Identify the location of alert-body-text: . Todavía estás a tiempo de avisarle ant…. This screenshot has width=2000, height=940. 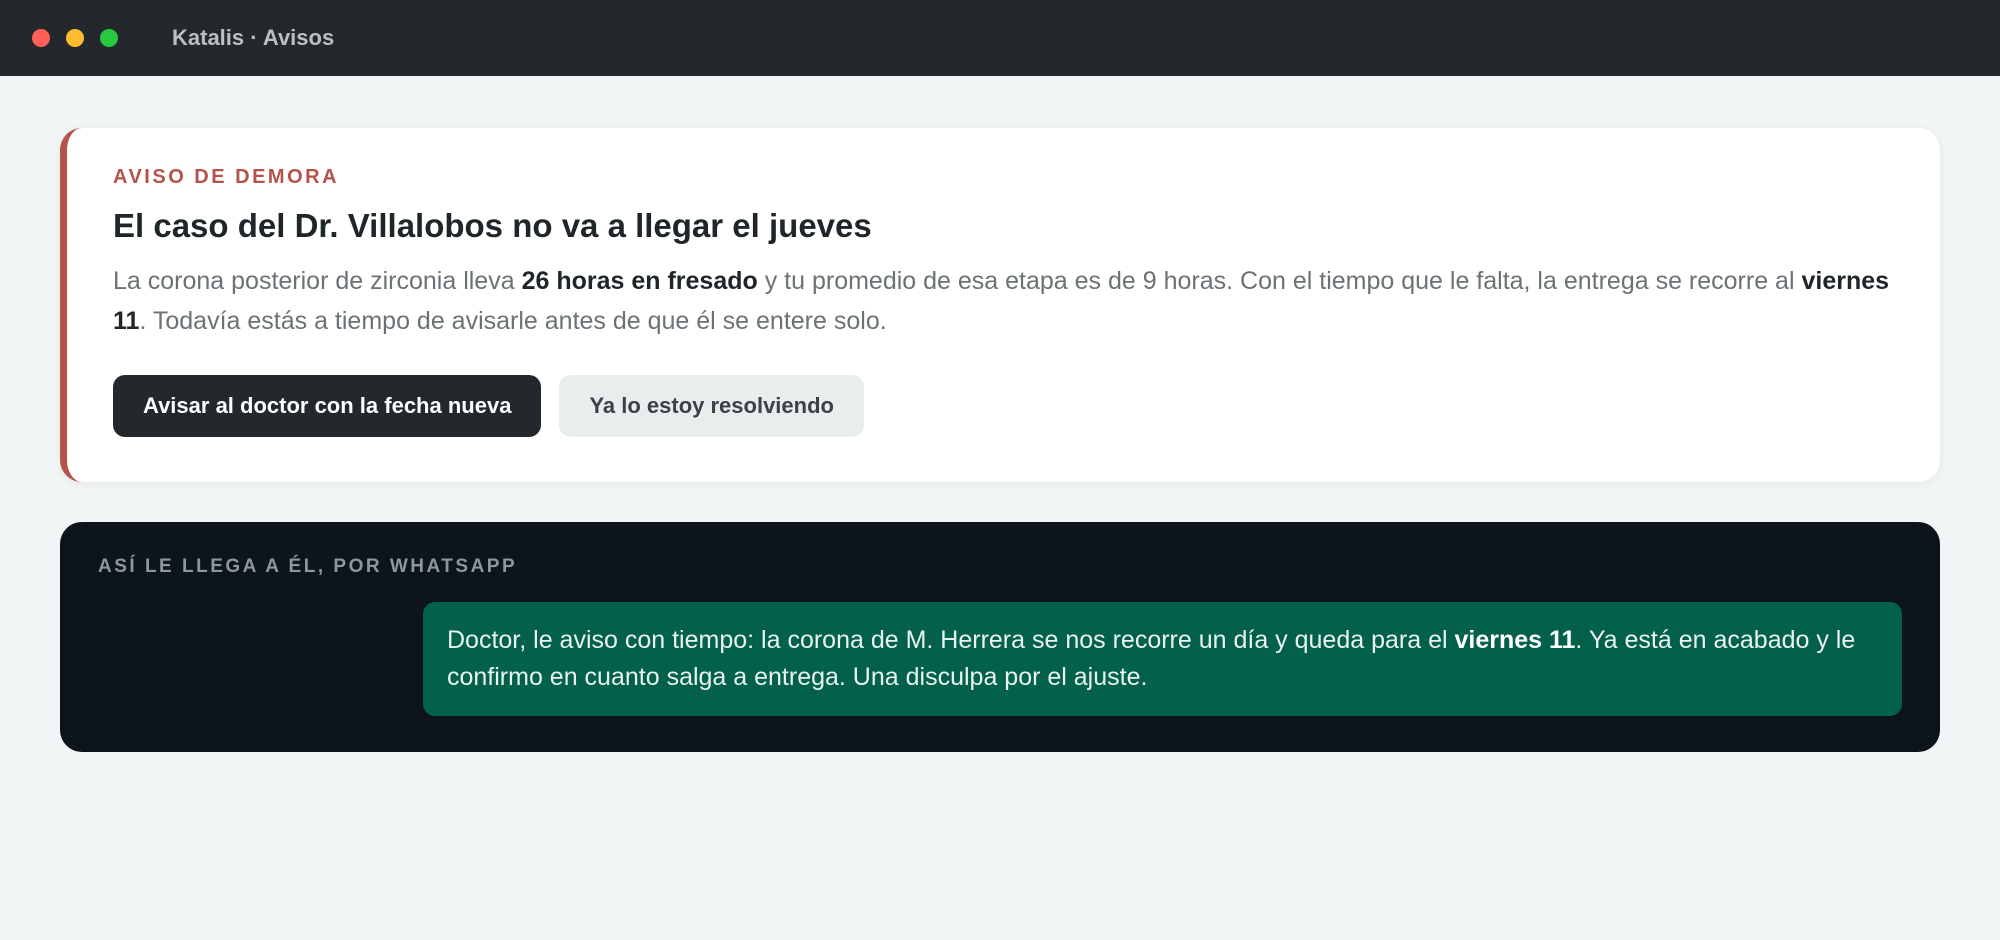
(513, 321).